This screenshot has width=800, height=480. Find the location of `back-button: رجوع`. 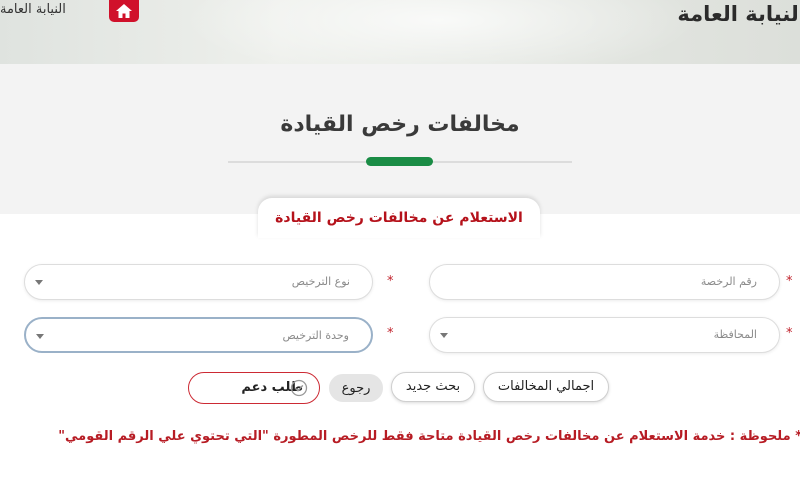

back-button: رجوع is located at coordinates (356, 388).